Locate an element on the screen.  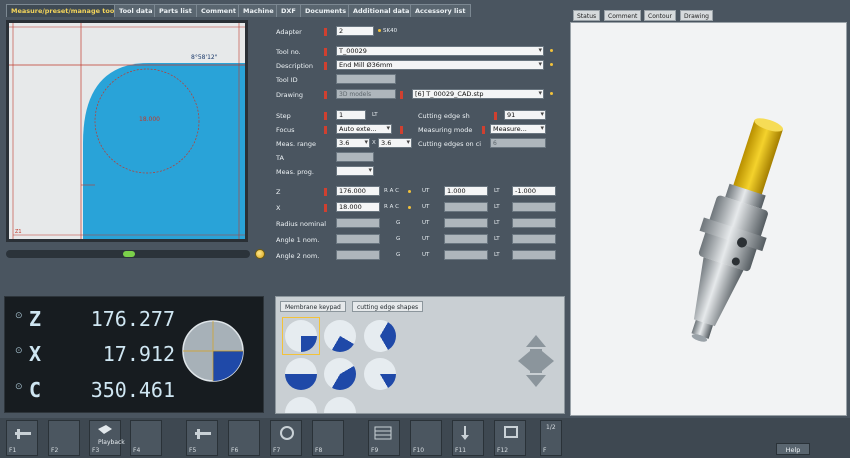
f9-button: F9 is located at coordinates (384, 438).